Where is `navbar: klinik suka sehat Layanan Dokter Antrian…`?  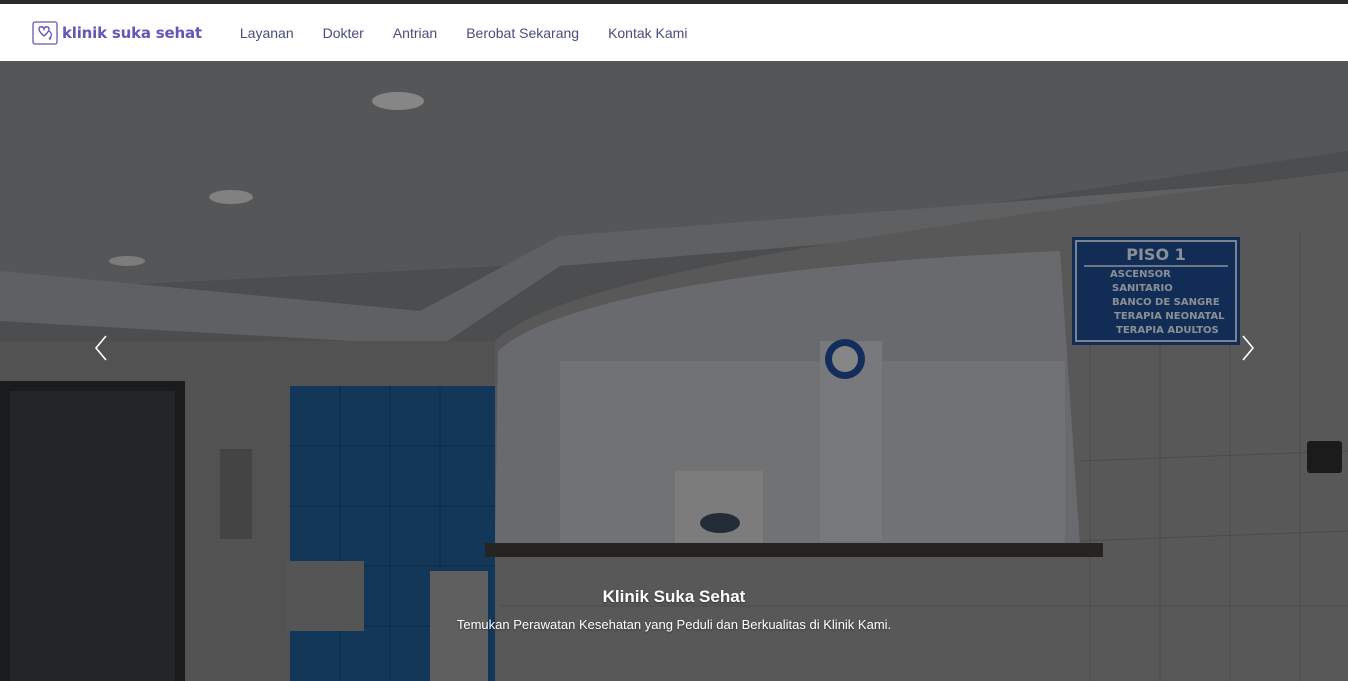 navbar: klinik suka sehat Layanan Dokter Antrian… is located at coordinates (674, 32).